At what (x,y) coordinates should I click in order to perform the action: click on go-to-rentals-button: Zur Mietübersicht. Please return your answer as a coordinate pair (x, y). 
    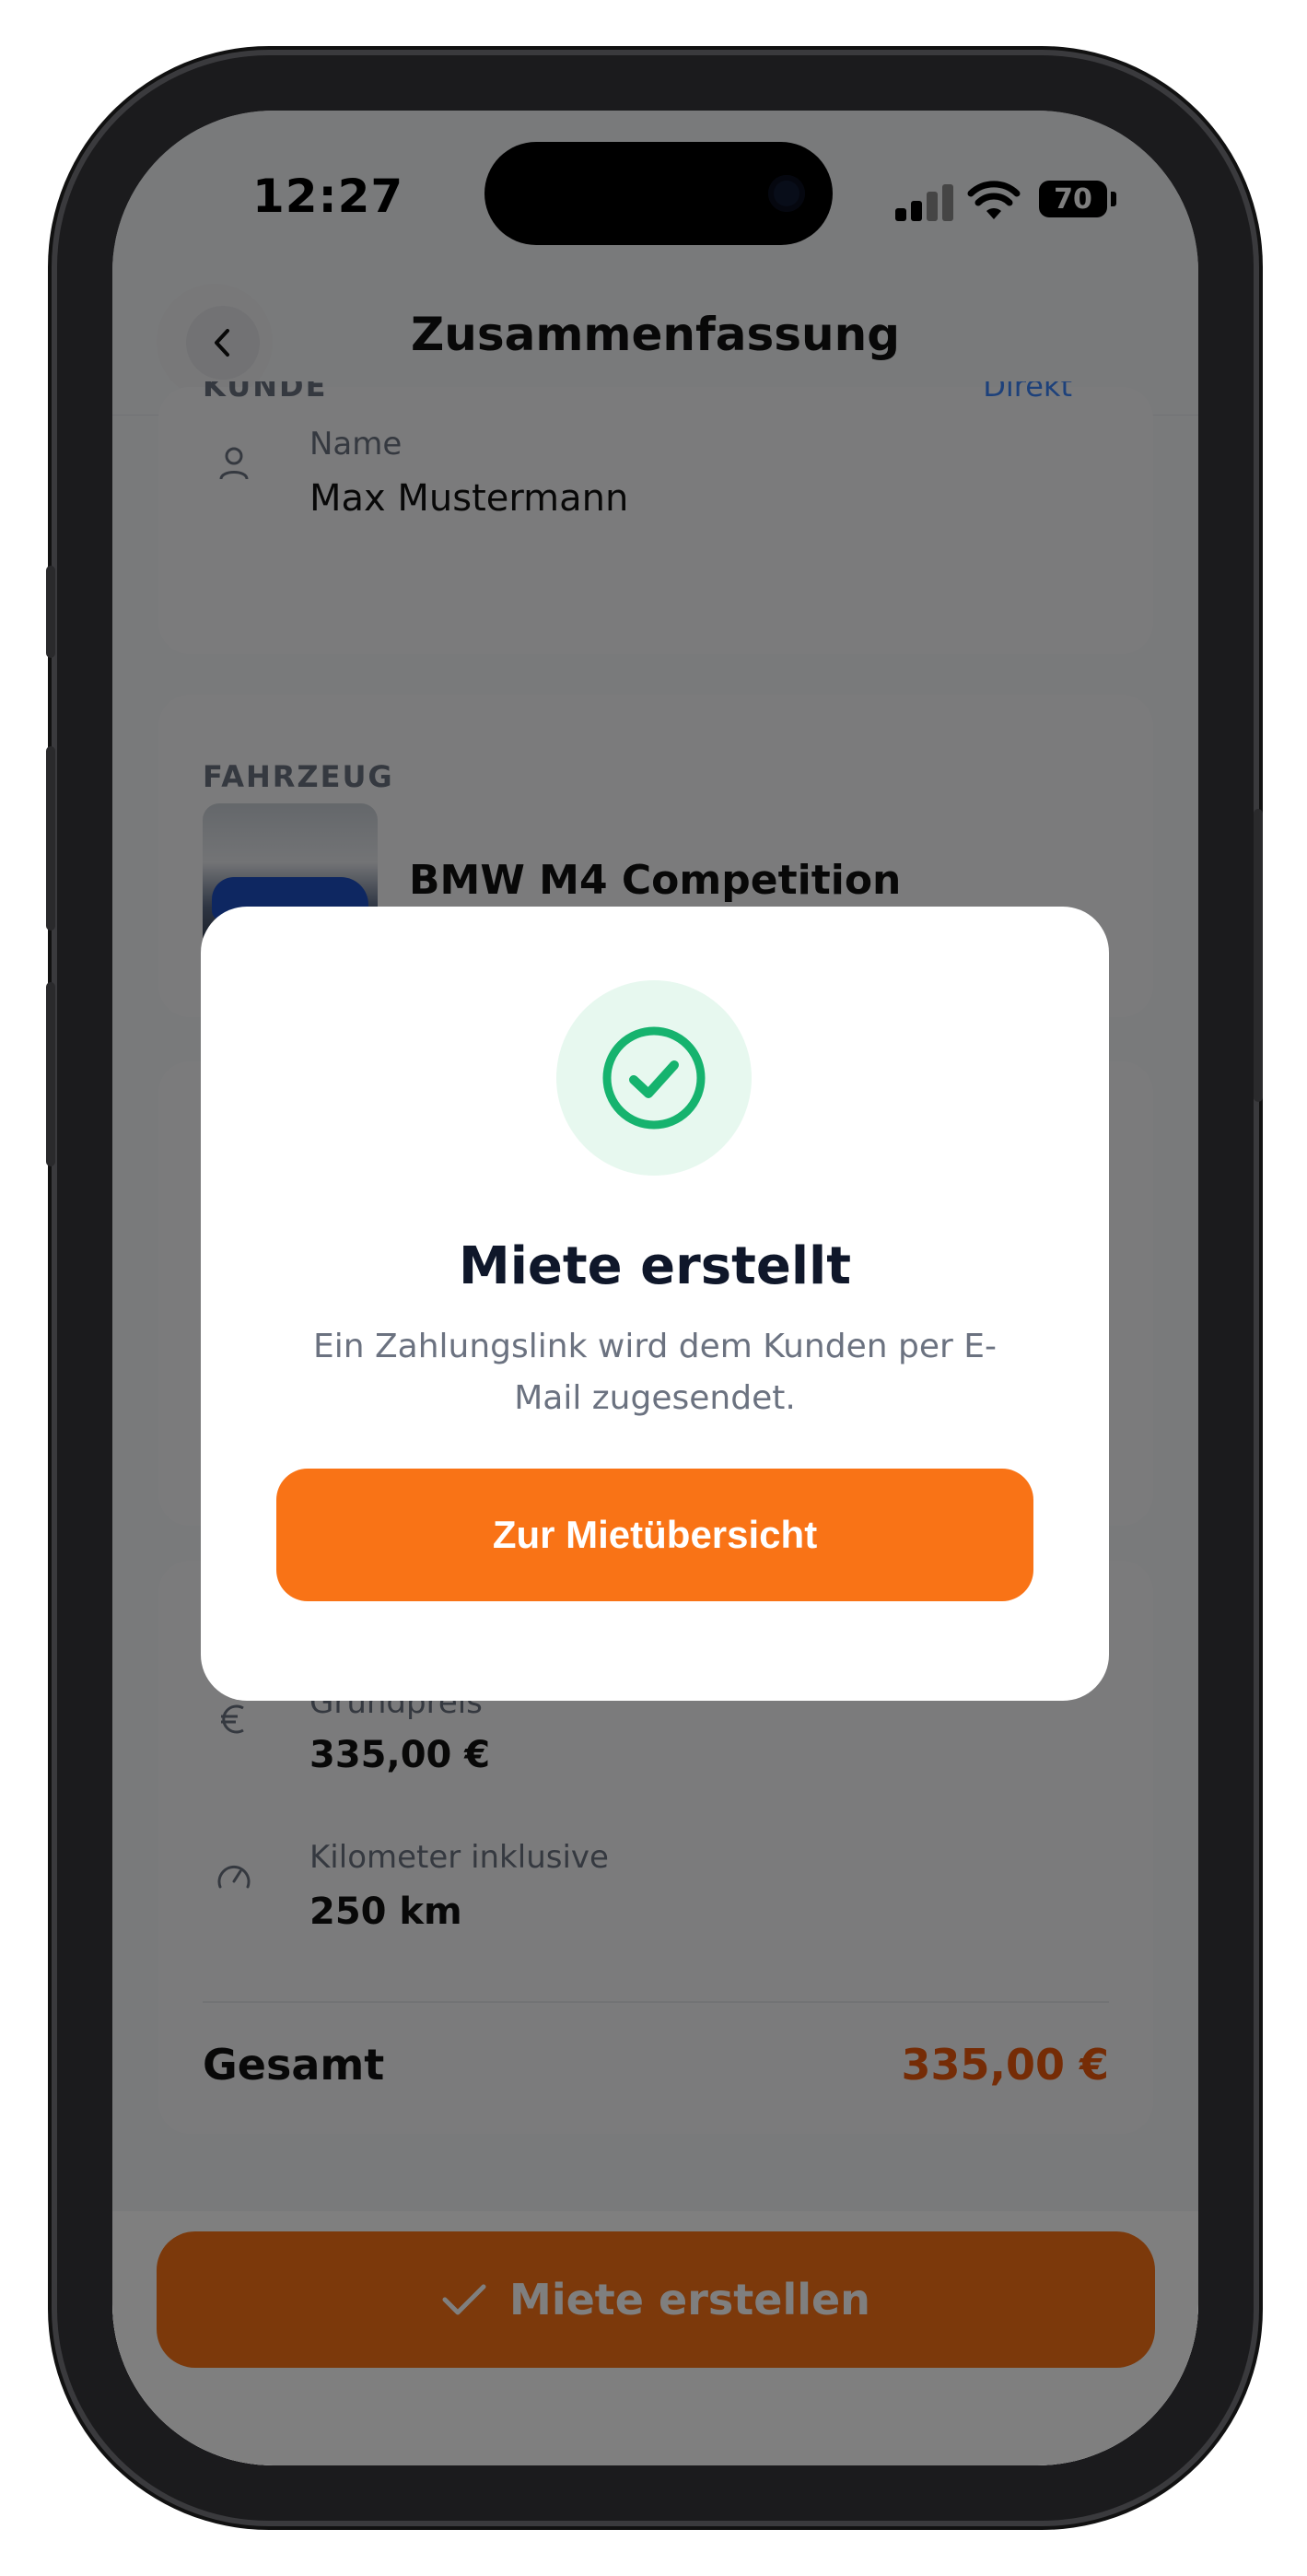
    Looking at the image, I should click on (654, 1535).